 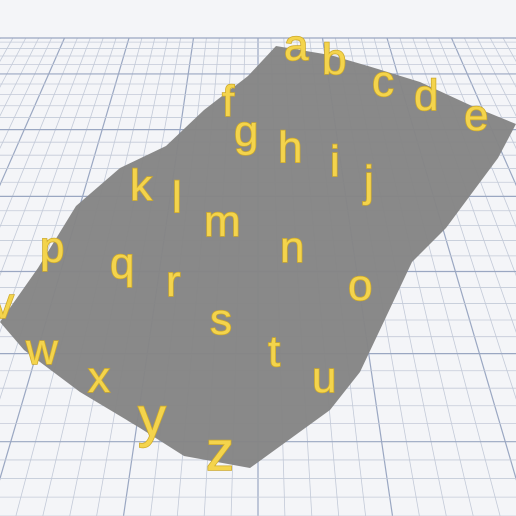 What do you see at coordinates (426, 95) in the screenshot?
I see `letter-d: d` at bounding box center [426, 95].